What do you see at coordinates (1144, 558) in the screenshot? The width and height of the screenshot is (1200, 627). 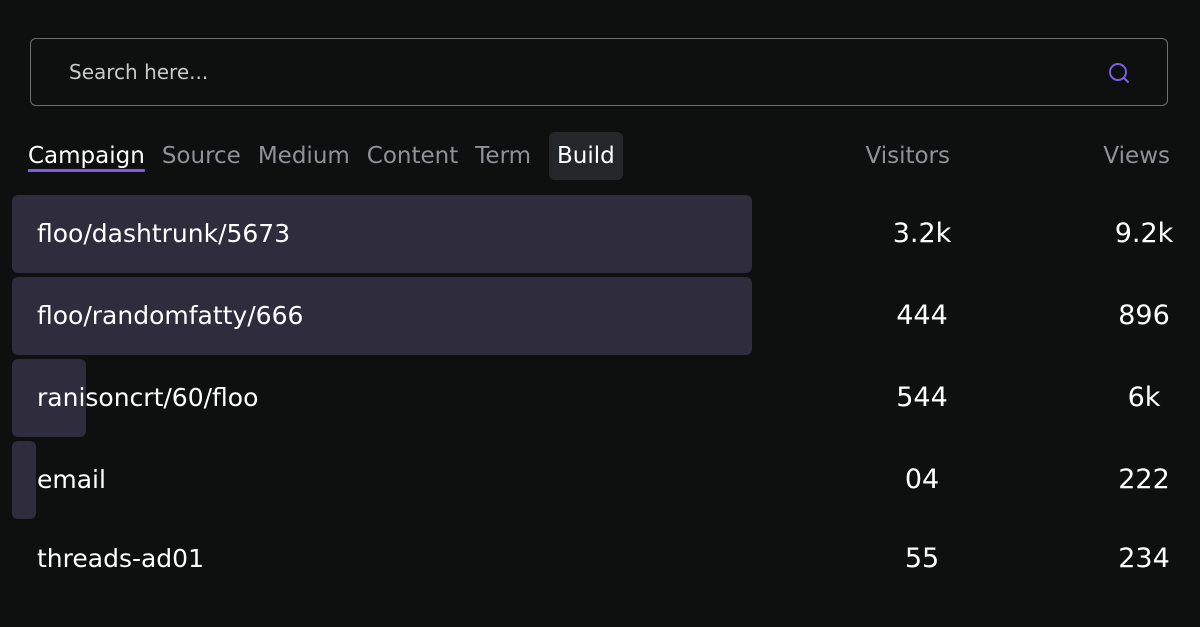 I see `row-views: 234` at bounding box center [1144, 558].